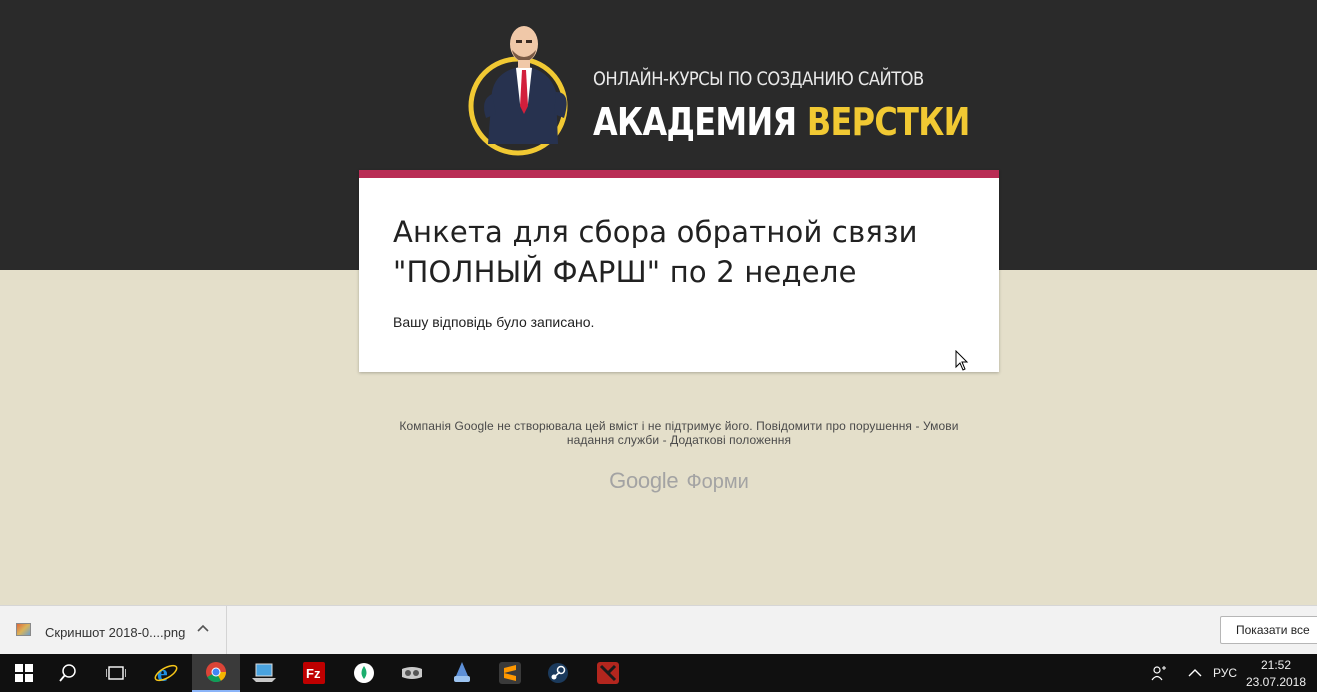  I want to click on people-icon, so click(1159, 673).